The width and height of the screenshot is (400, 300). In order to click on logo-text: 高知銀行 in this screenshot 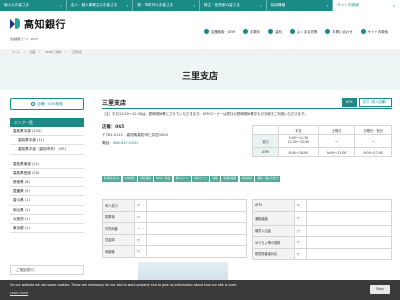, I will do `click(45, 25)`.